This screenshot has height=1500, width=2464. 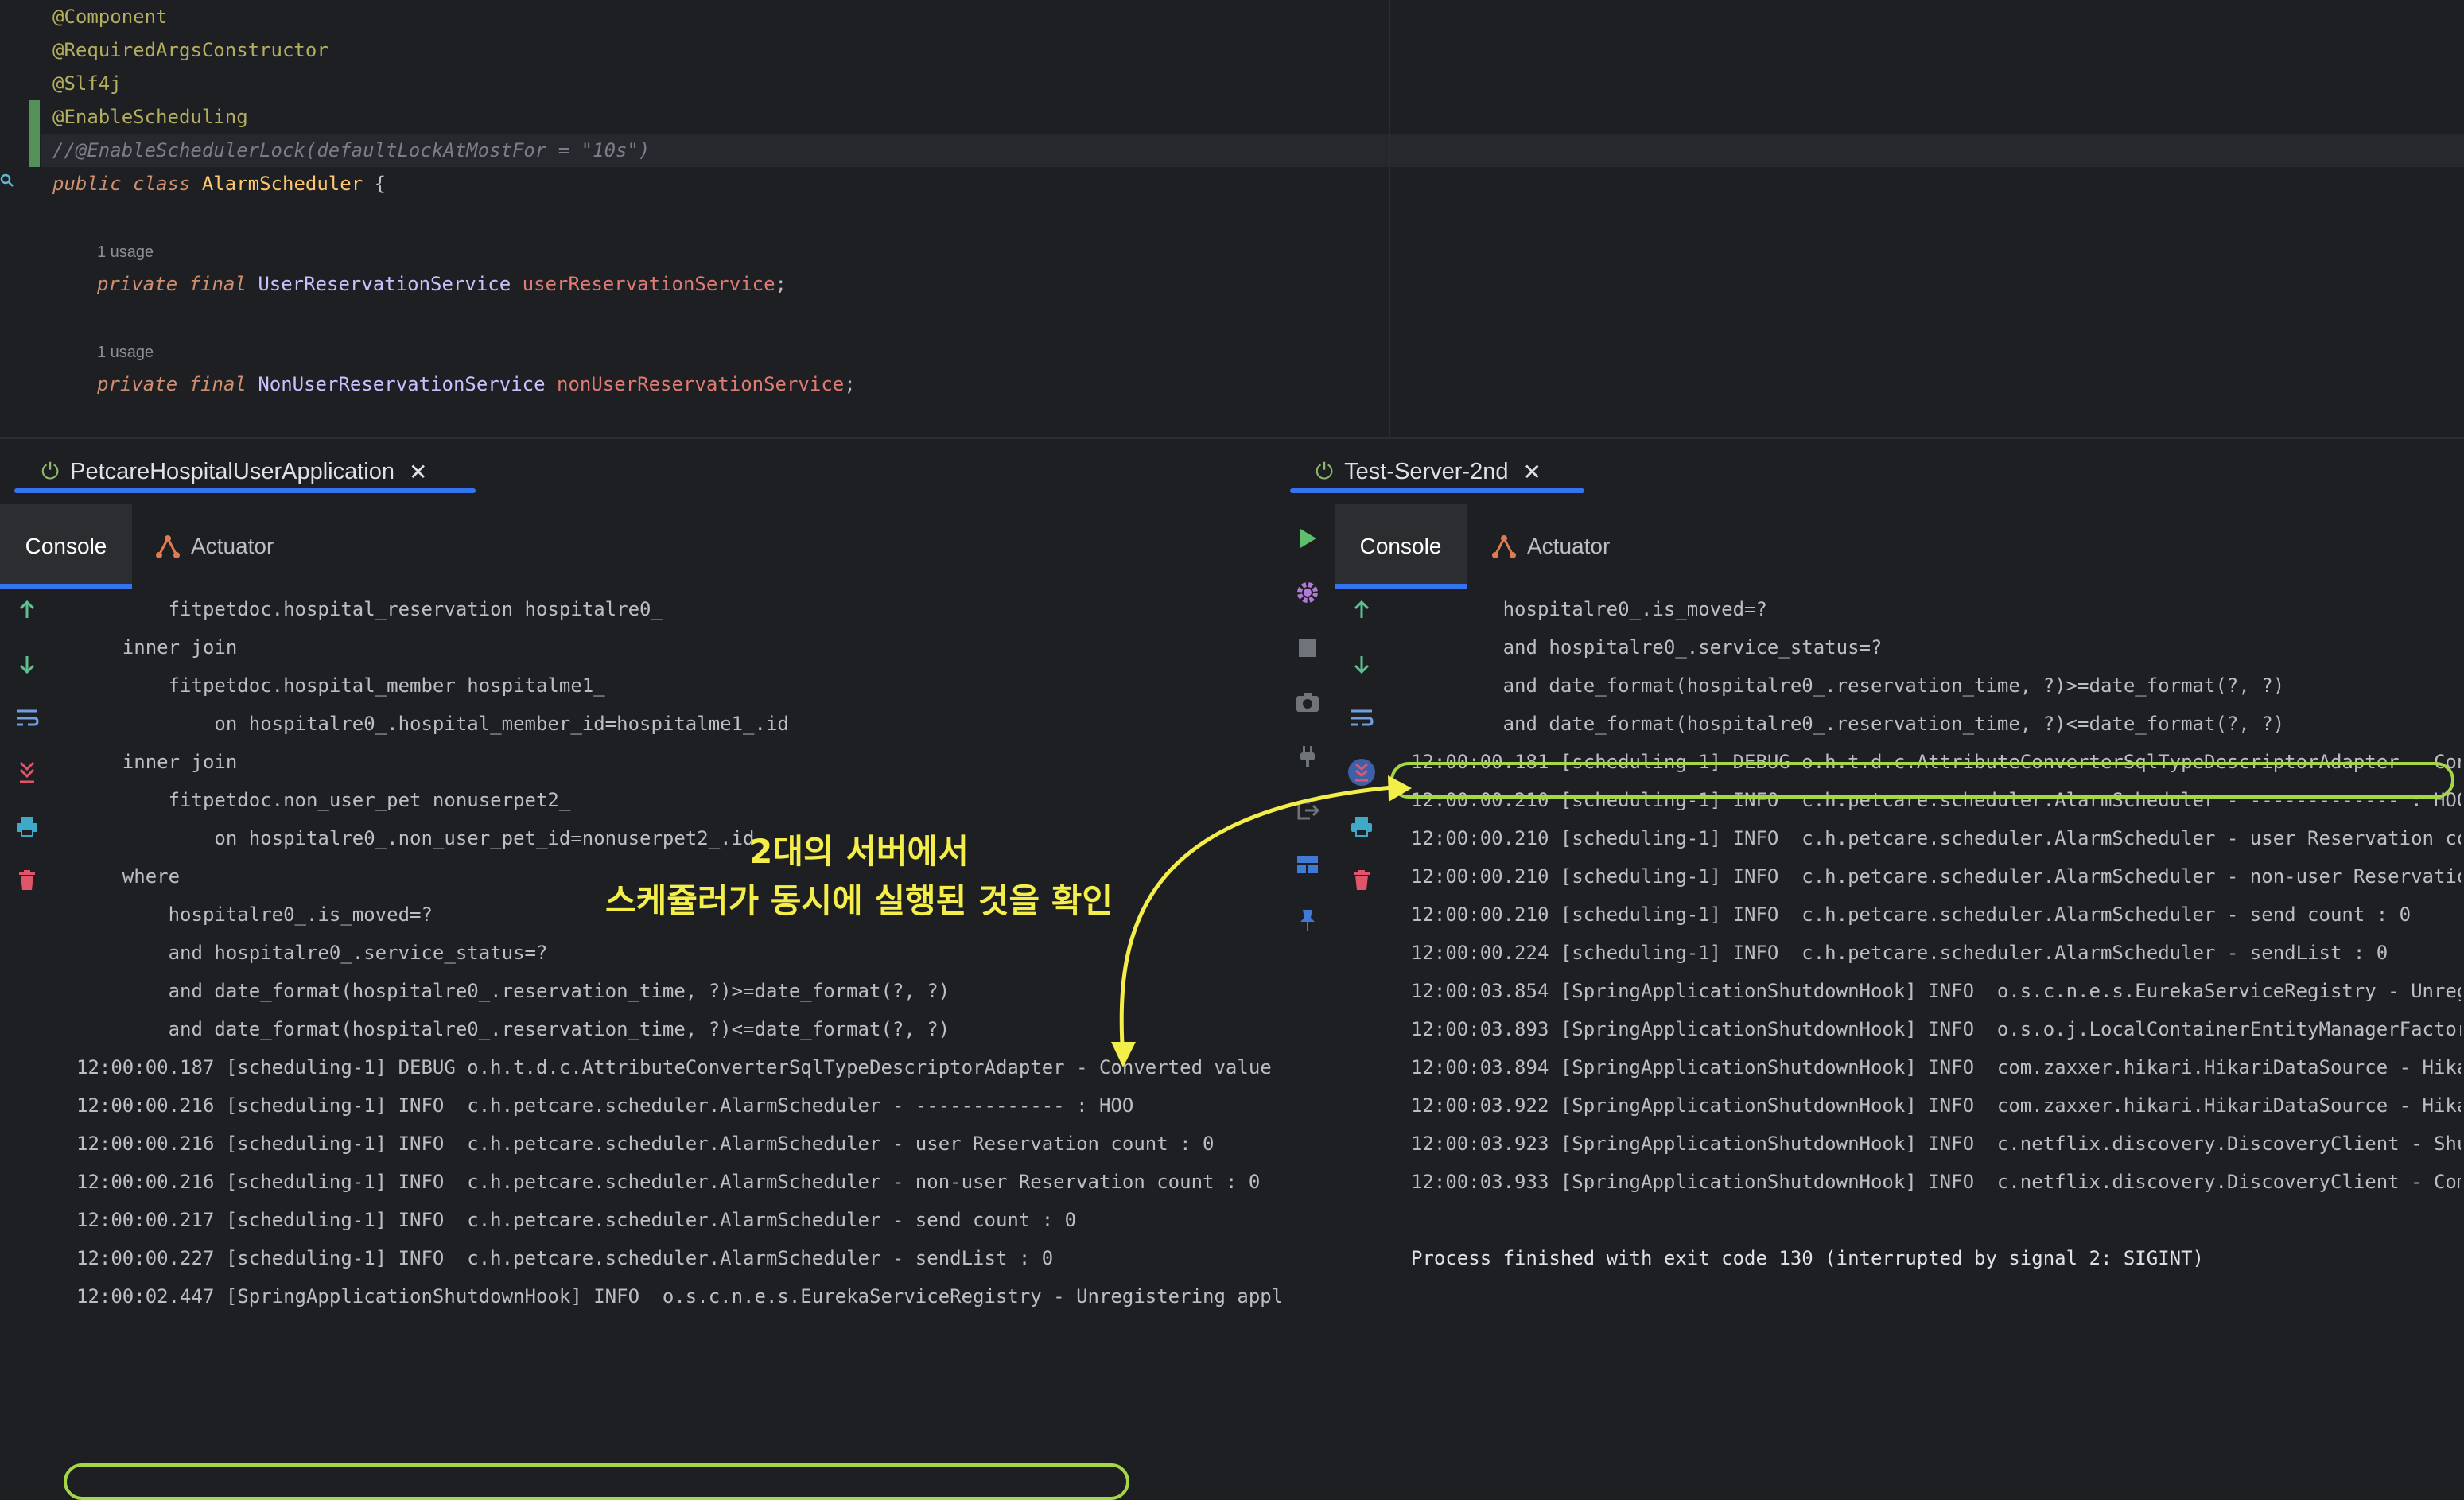 I want to click on highlight-oval-left, so click(x=596, y=1481).